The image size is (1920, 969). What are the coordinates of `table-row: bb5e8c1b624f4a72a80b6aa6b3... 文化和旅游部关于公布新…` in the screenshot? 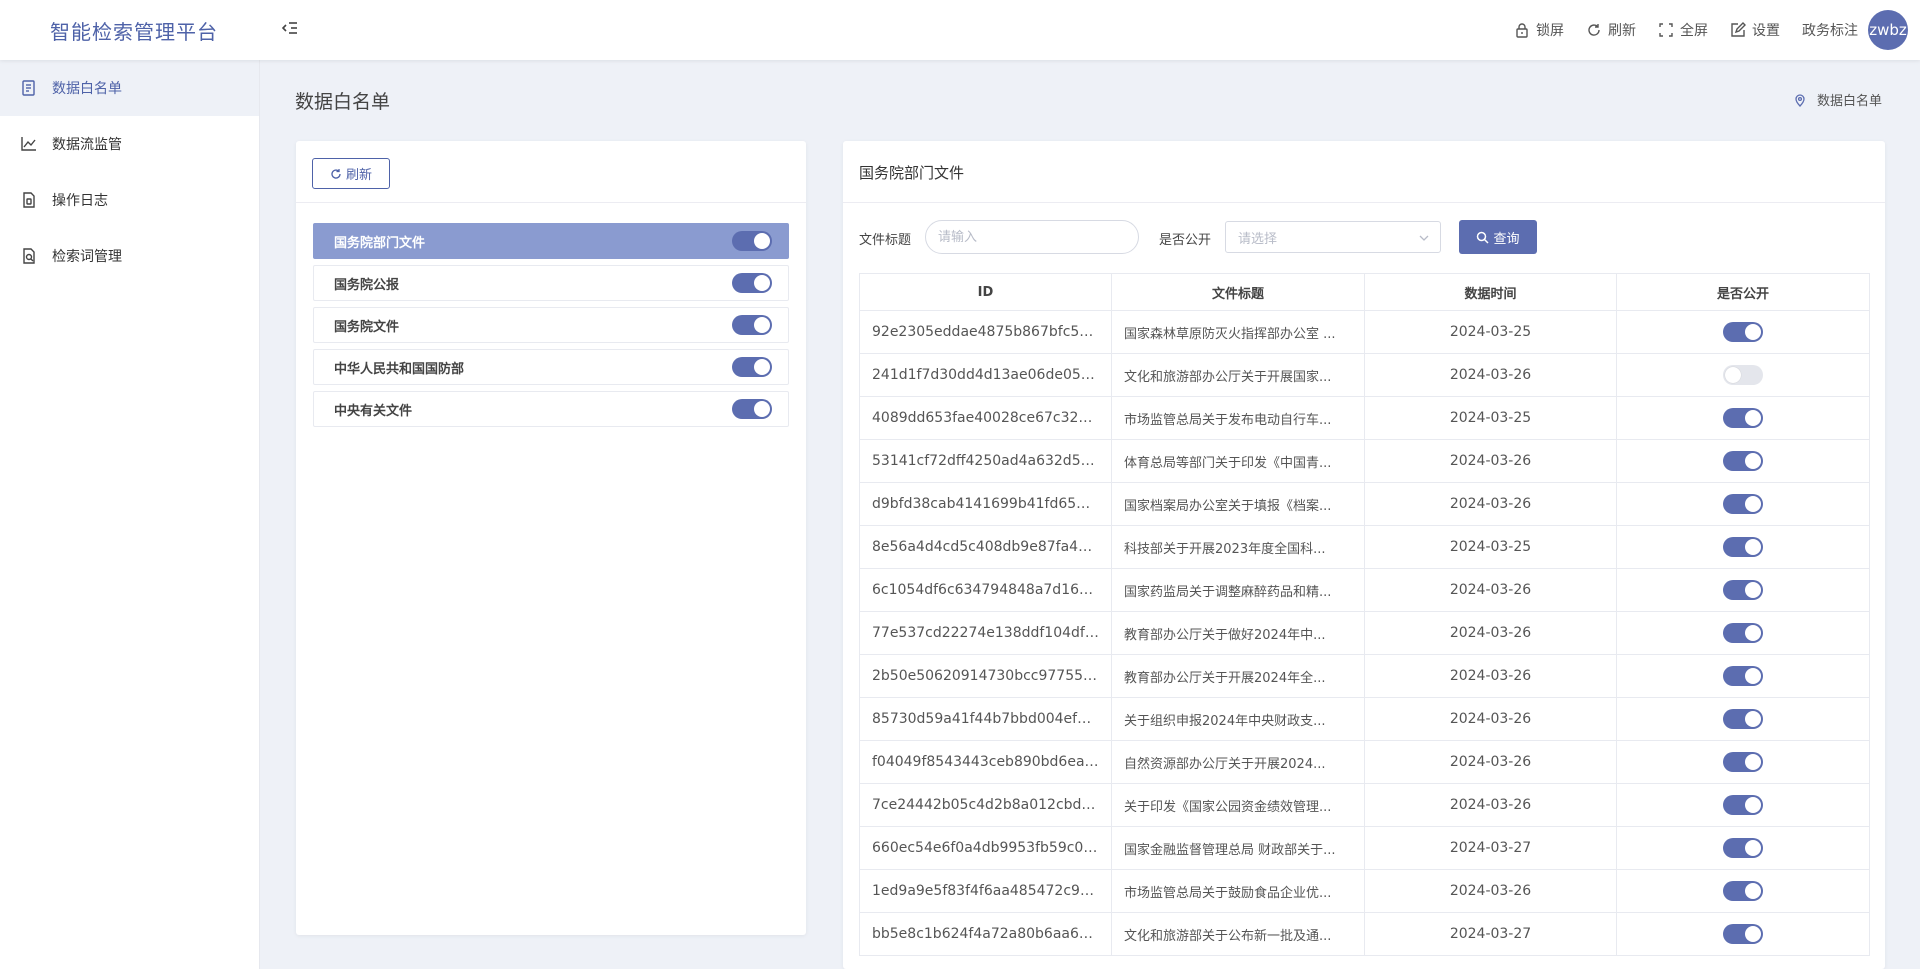 It's located at (1364, 934).